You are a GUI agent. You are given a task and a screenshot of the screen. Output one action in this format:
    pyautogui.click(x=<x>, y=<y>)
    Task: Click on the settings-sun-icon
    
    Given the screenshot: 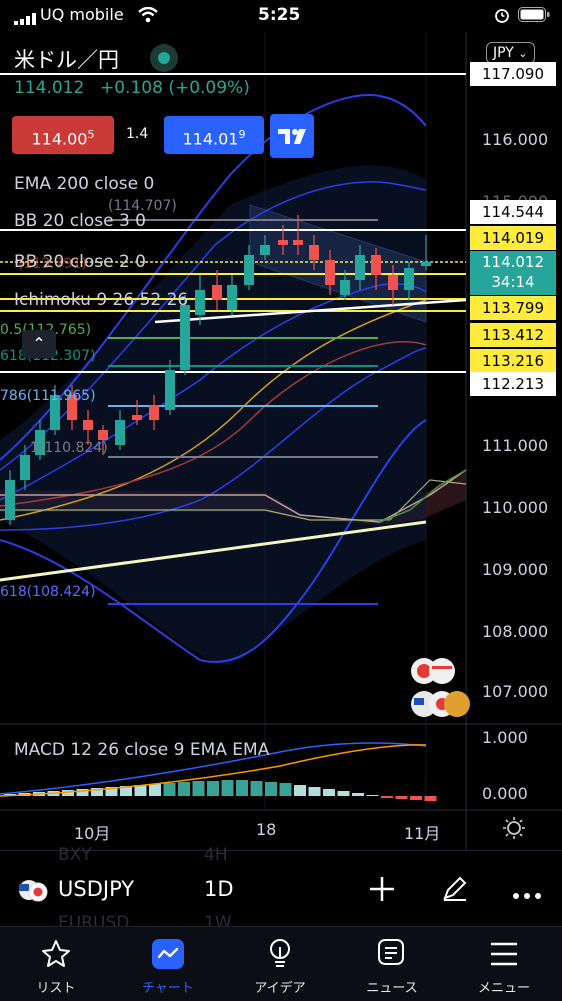 What is the action you would take?
    pyautogui.click(x=514, y=830)
    